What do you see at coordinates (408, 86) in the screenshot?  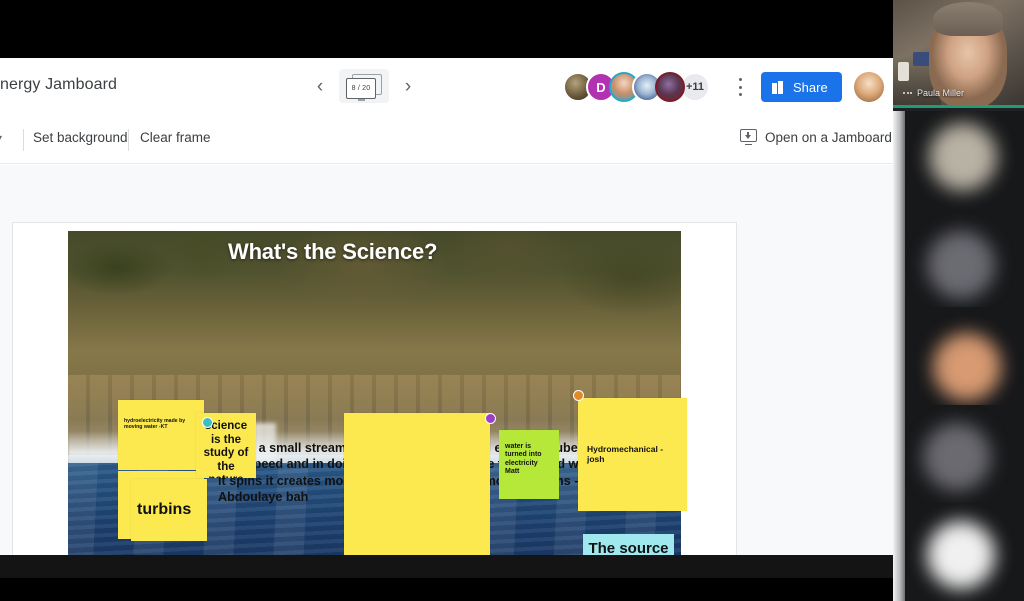 I see `next-frame-button: ›` at bounding box center [408, 86].